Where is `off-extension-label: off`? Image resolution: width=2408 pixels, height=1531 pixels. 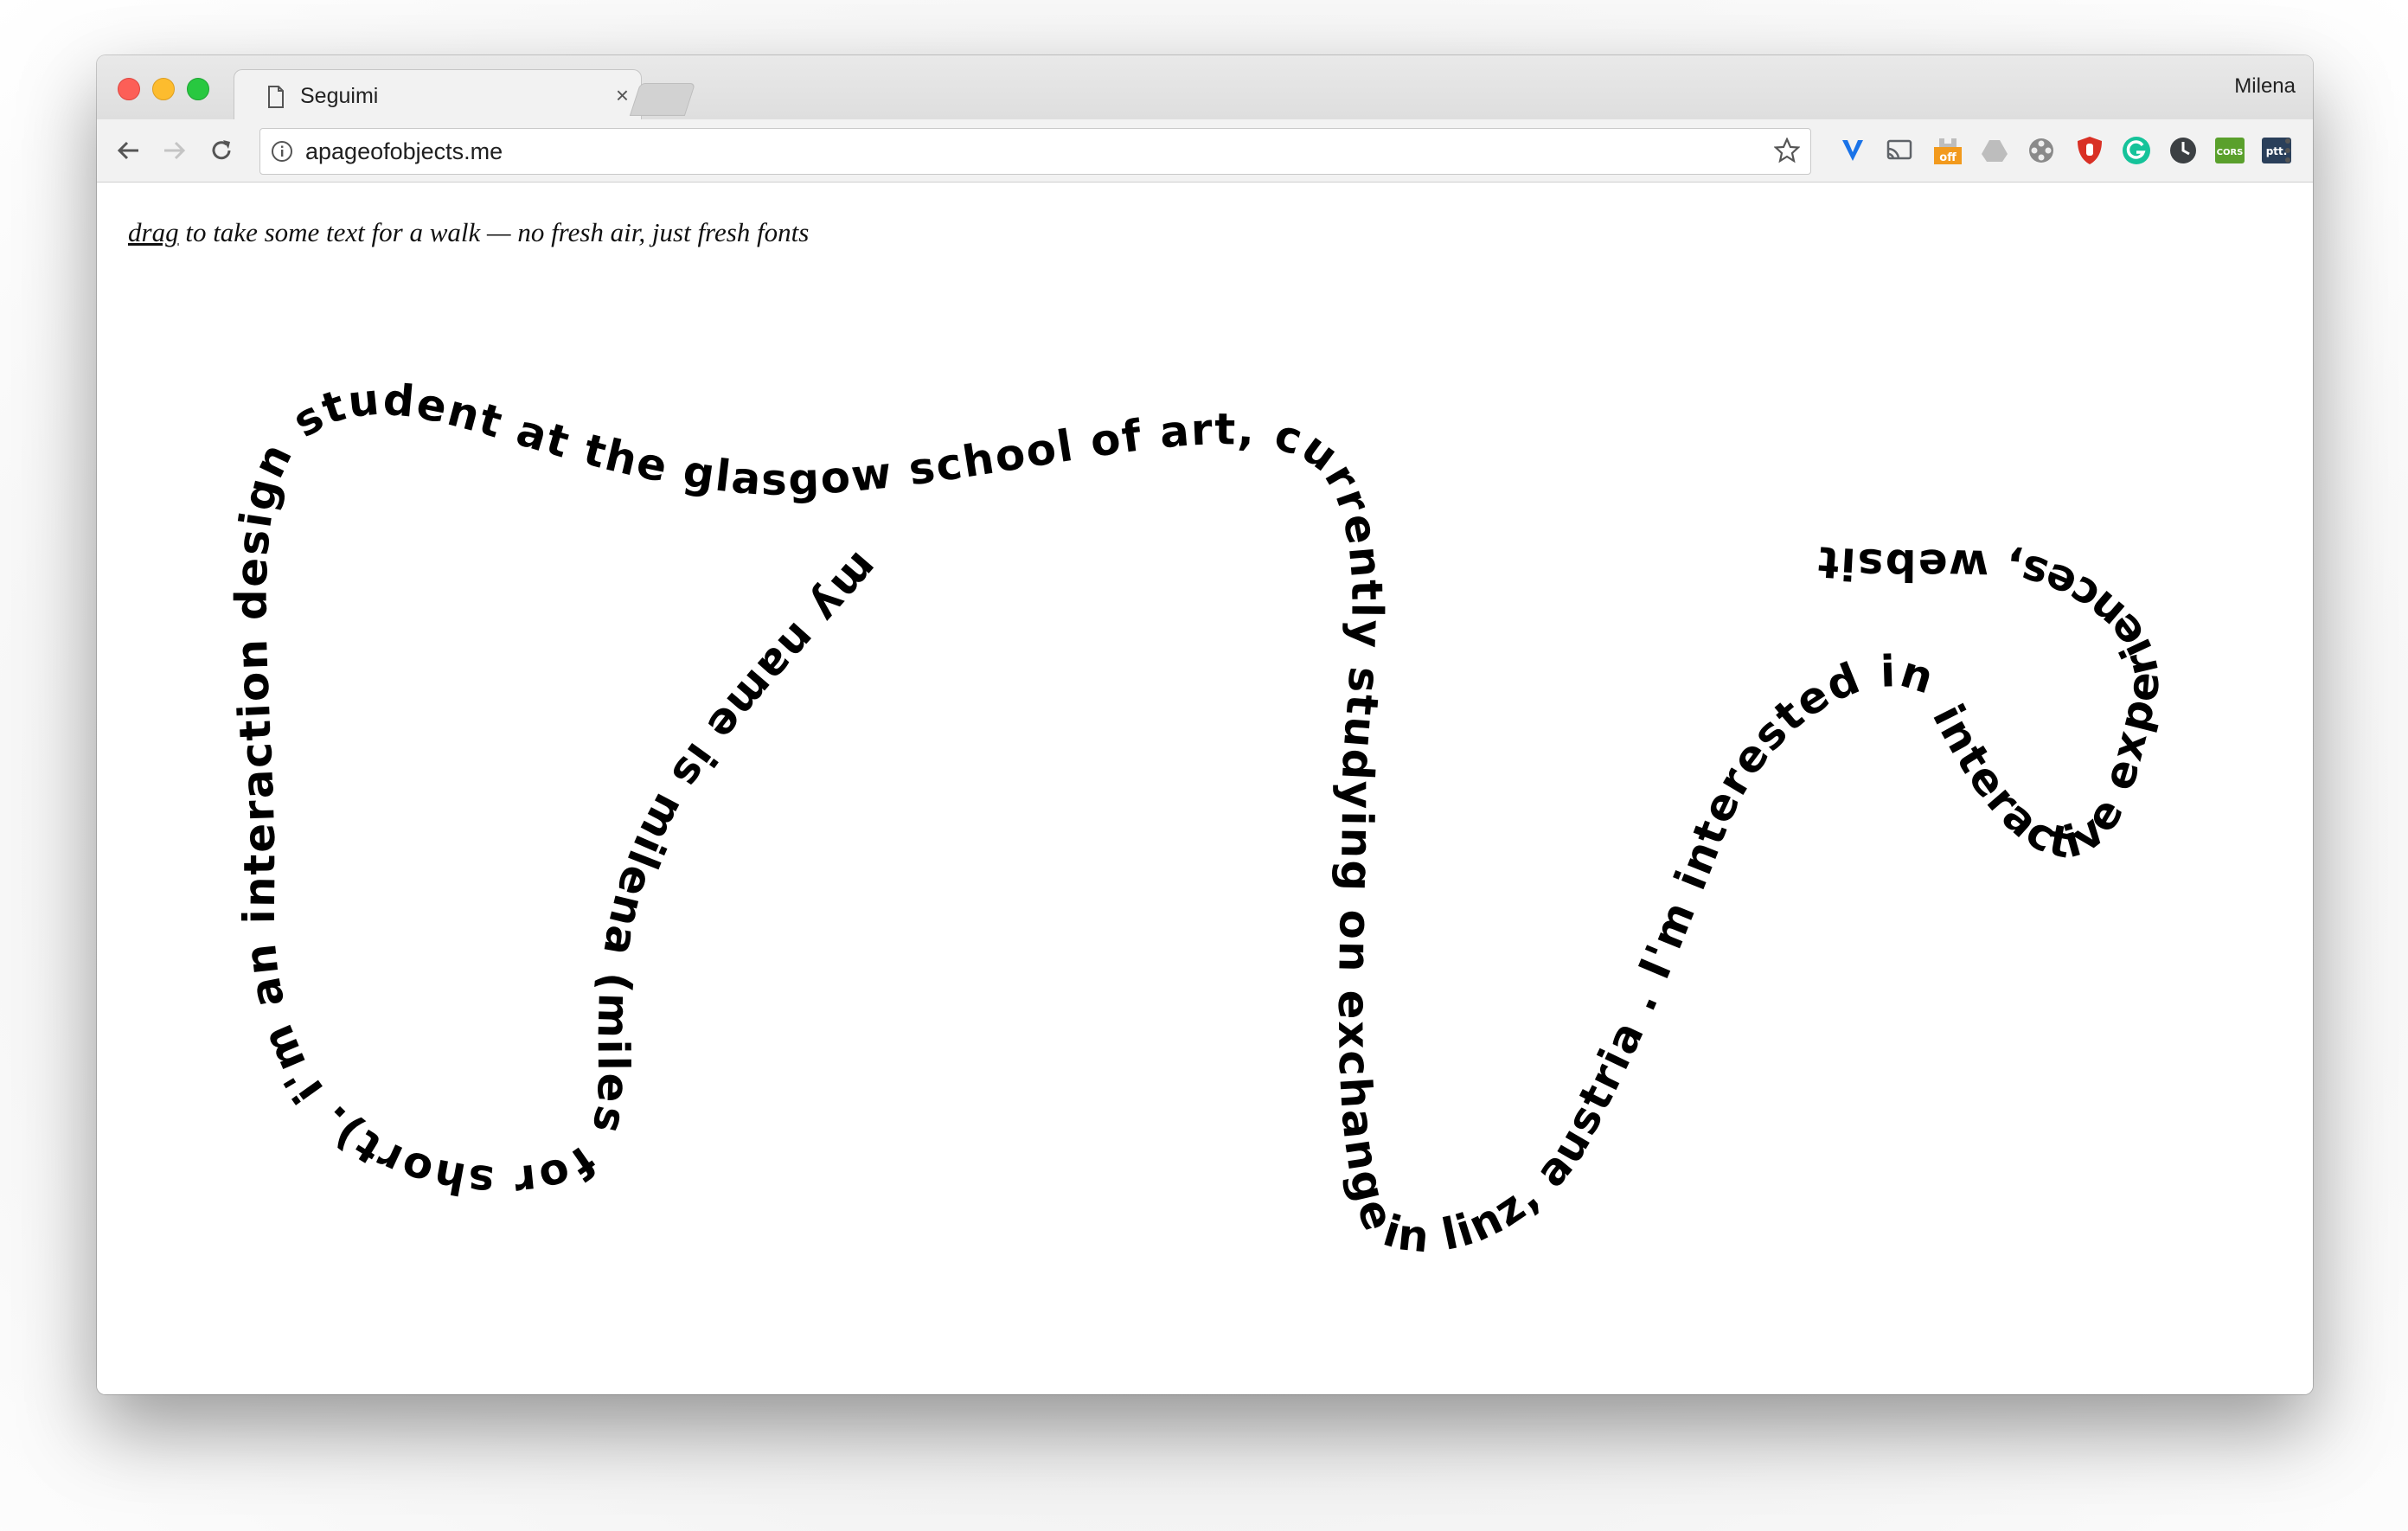 off-extension-label: off is located at coordinates (1947, 157).